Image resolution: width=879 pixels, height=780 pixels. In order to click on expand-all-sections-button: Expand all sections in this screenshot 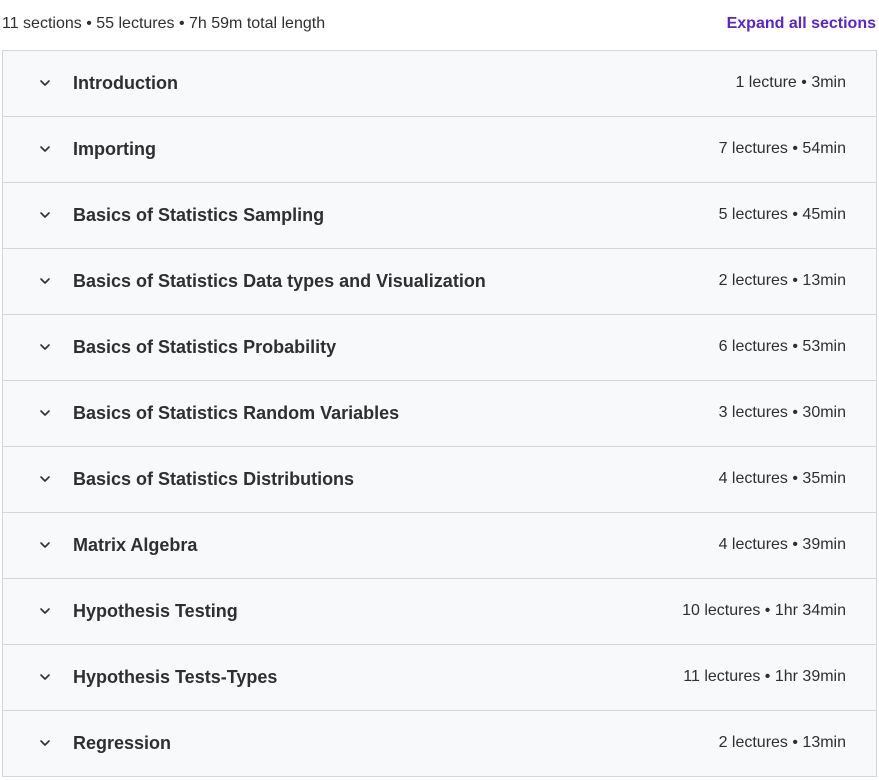, I will do `click(801, 24)`.